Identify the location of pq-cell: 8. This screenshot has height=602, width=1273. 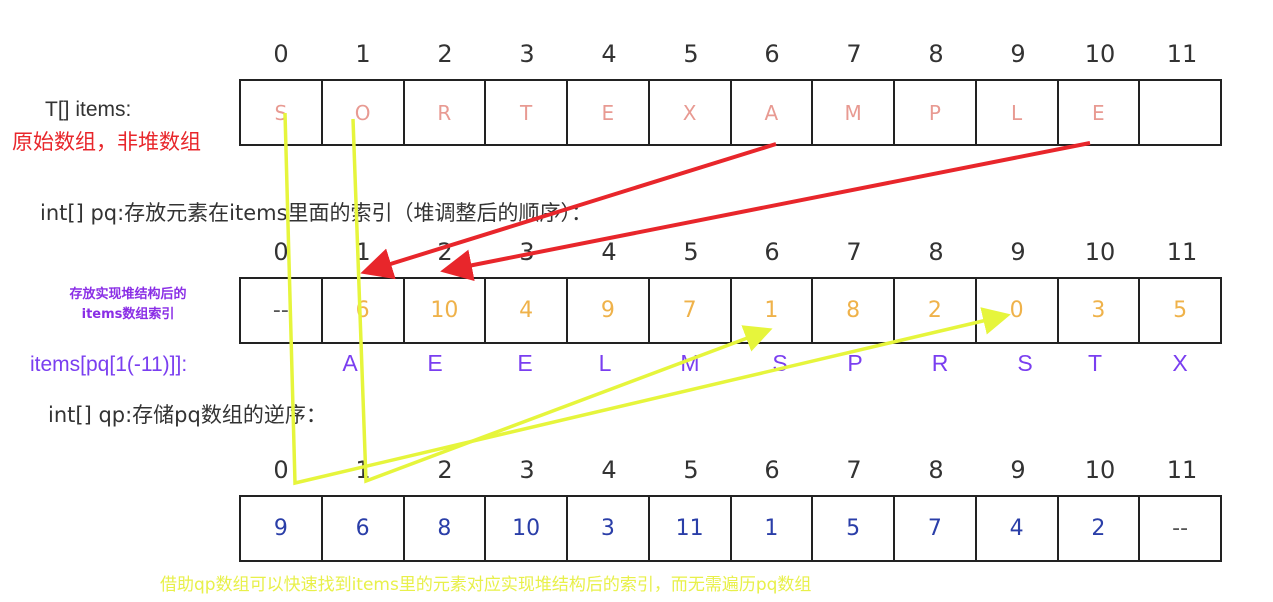
(853, 310).